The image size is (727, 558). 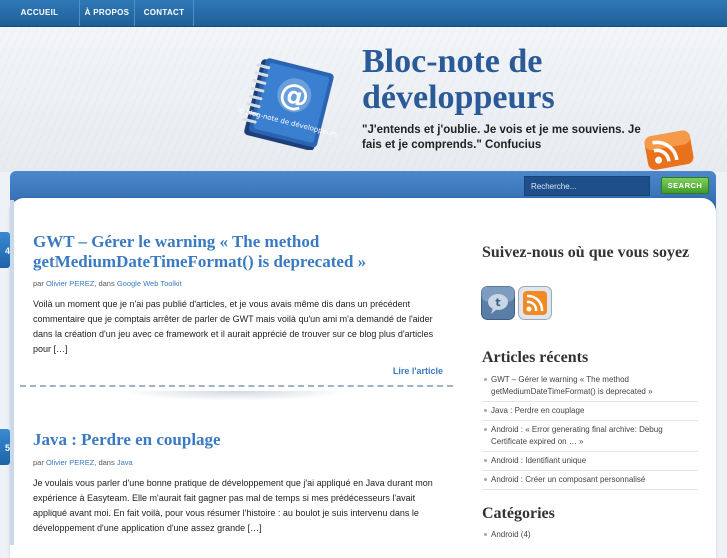 I want to click on nav-item-accueil: ACCUEIL, so click(x=40, y=13).